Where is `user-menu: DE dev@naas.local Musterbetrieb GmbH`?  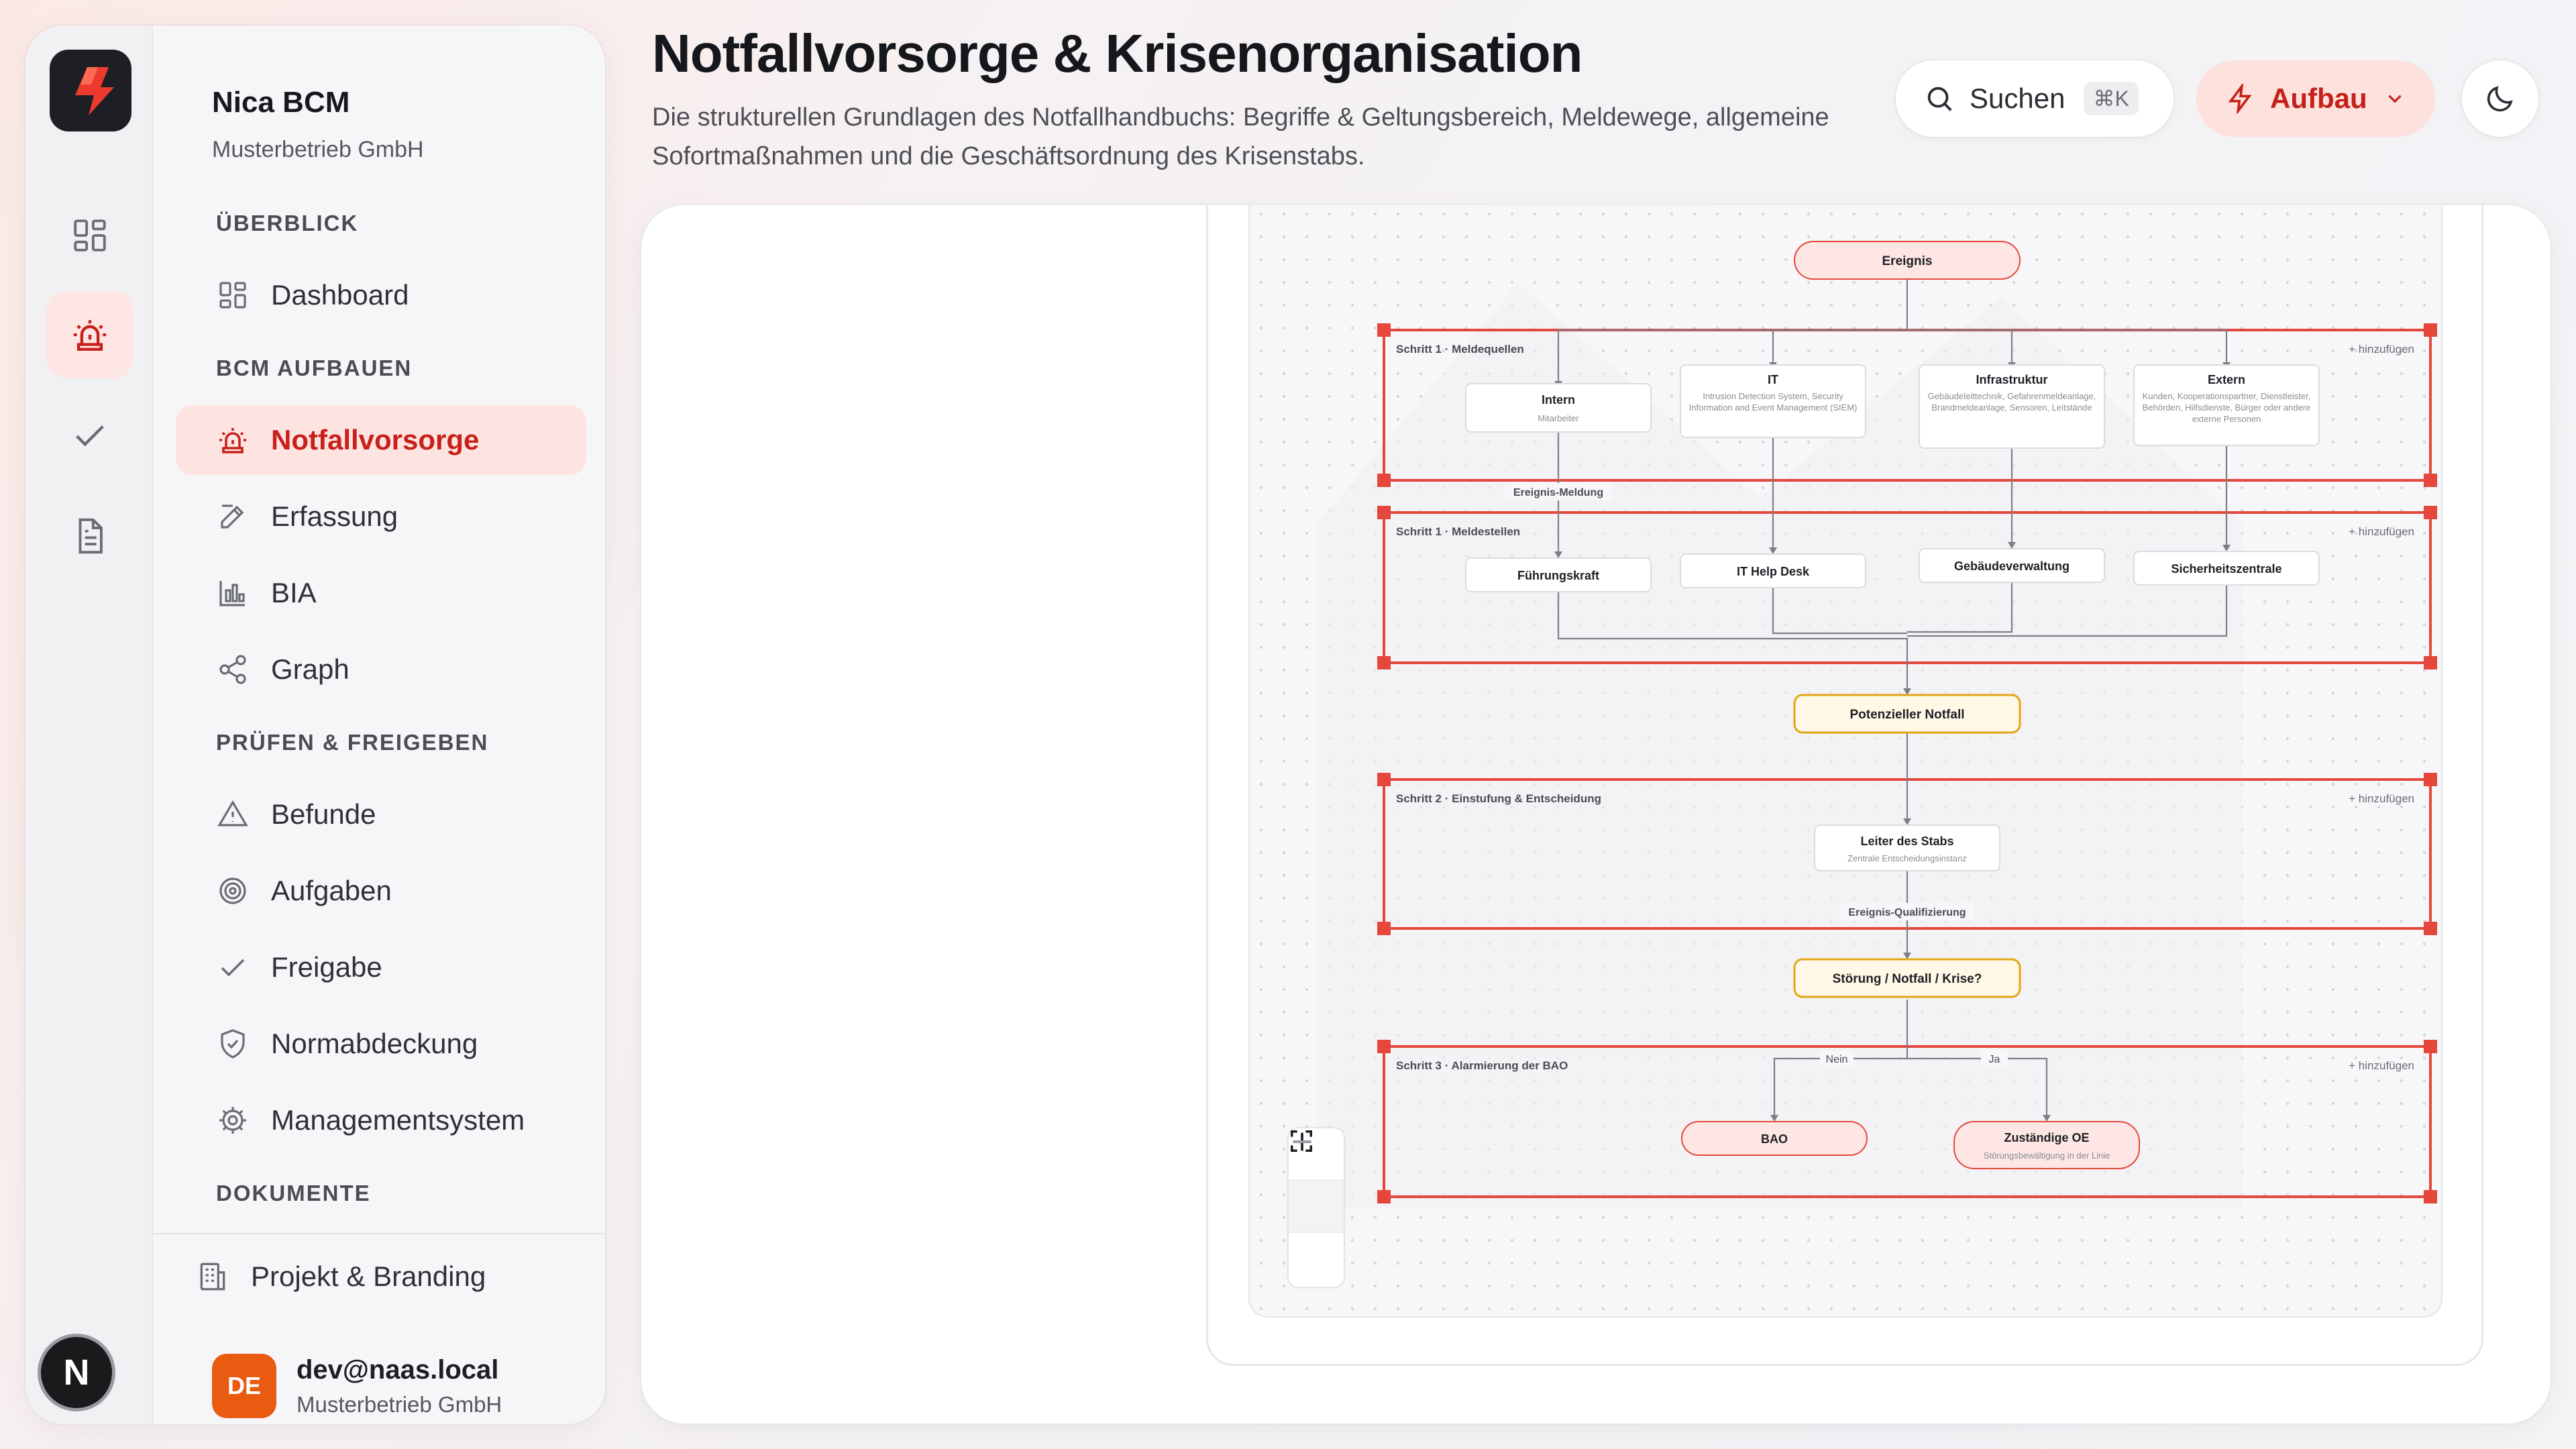 user-menu: DE dev@naas.local Musterbetrieb GmbH is located at coordinates (357, 1386).